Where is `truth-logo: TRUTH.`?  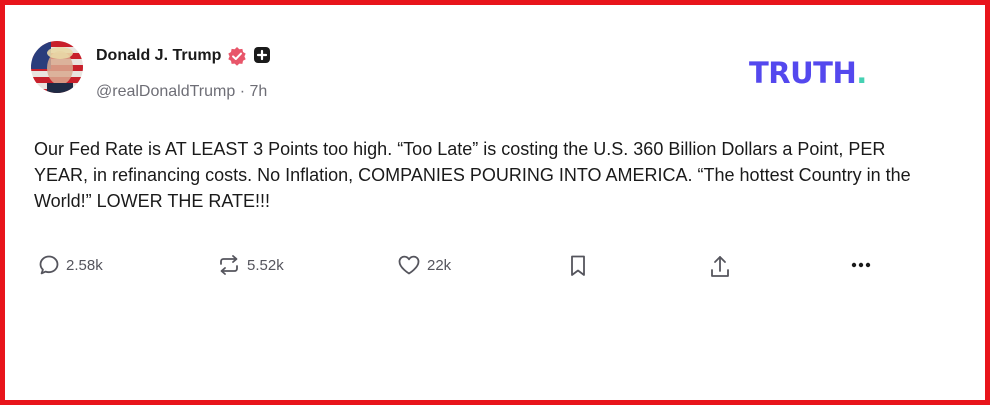 truth-logo: TRUTH. is located at coordinates (808, 73).